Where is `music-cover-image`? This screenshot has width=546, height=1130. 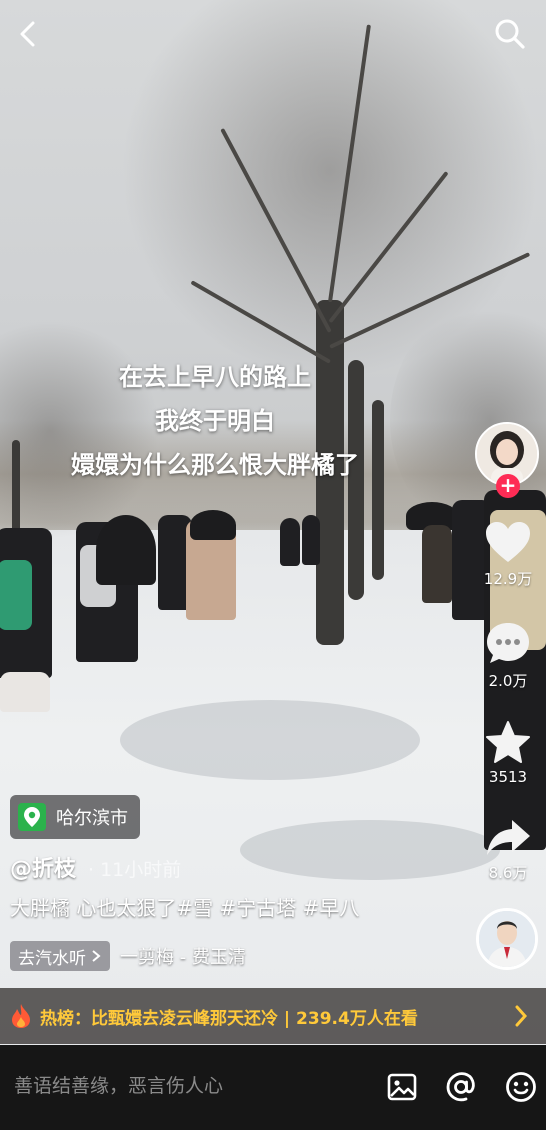 music-cover-image is located at coordinates (507, 939).